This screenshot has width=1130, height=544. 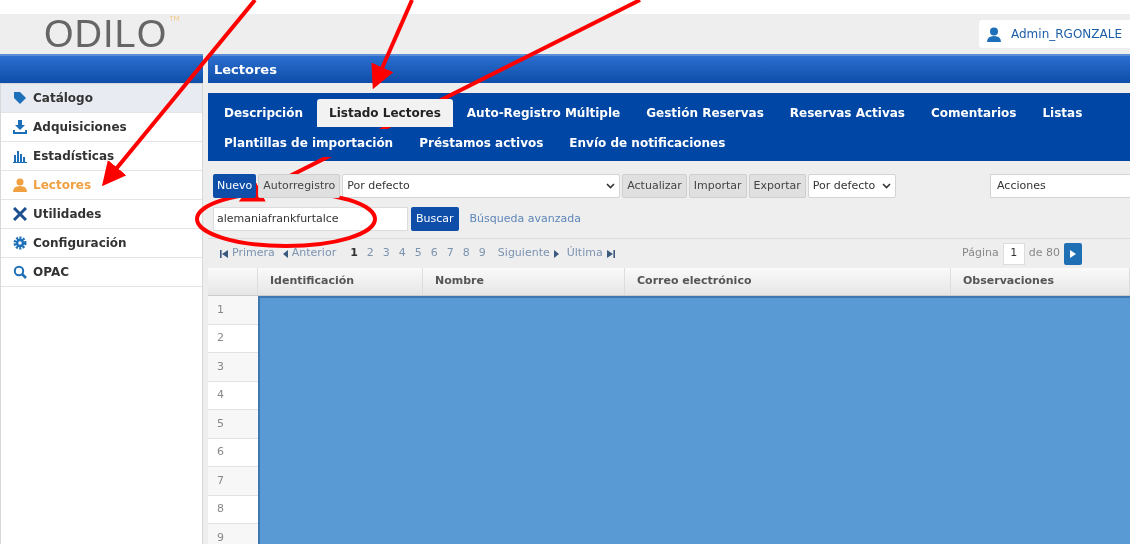 What do you see at coordinates (220, 509) in the screenshot?
I see `row-number: 8` at bounding box center [220, 509].